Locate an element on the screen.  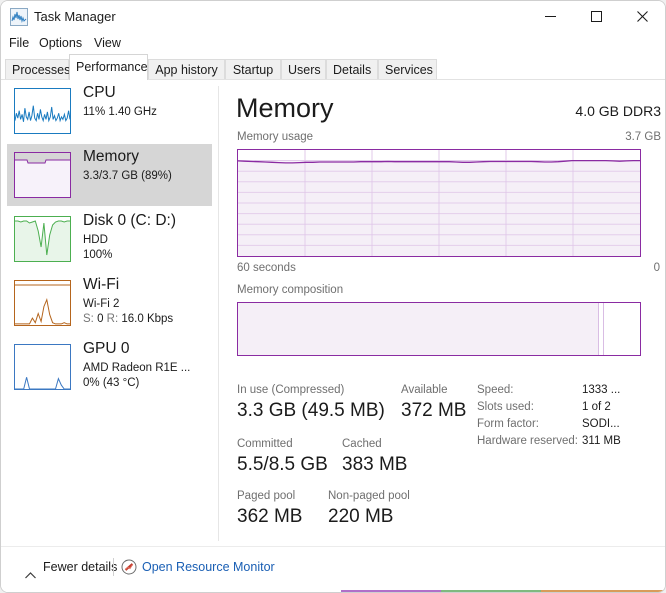
stat-label-paged-pool: Paged pool is located at coordinates (266, 496).